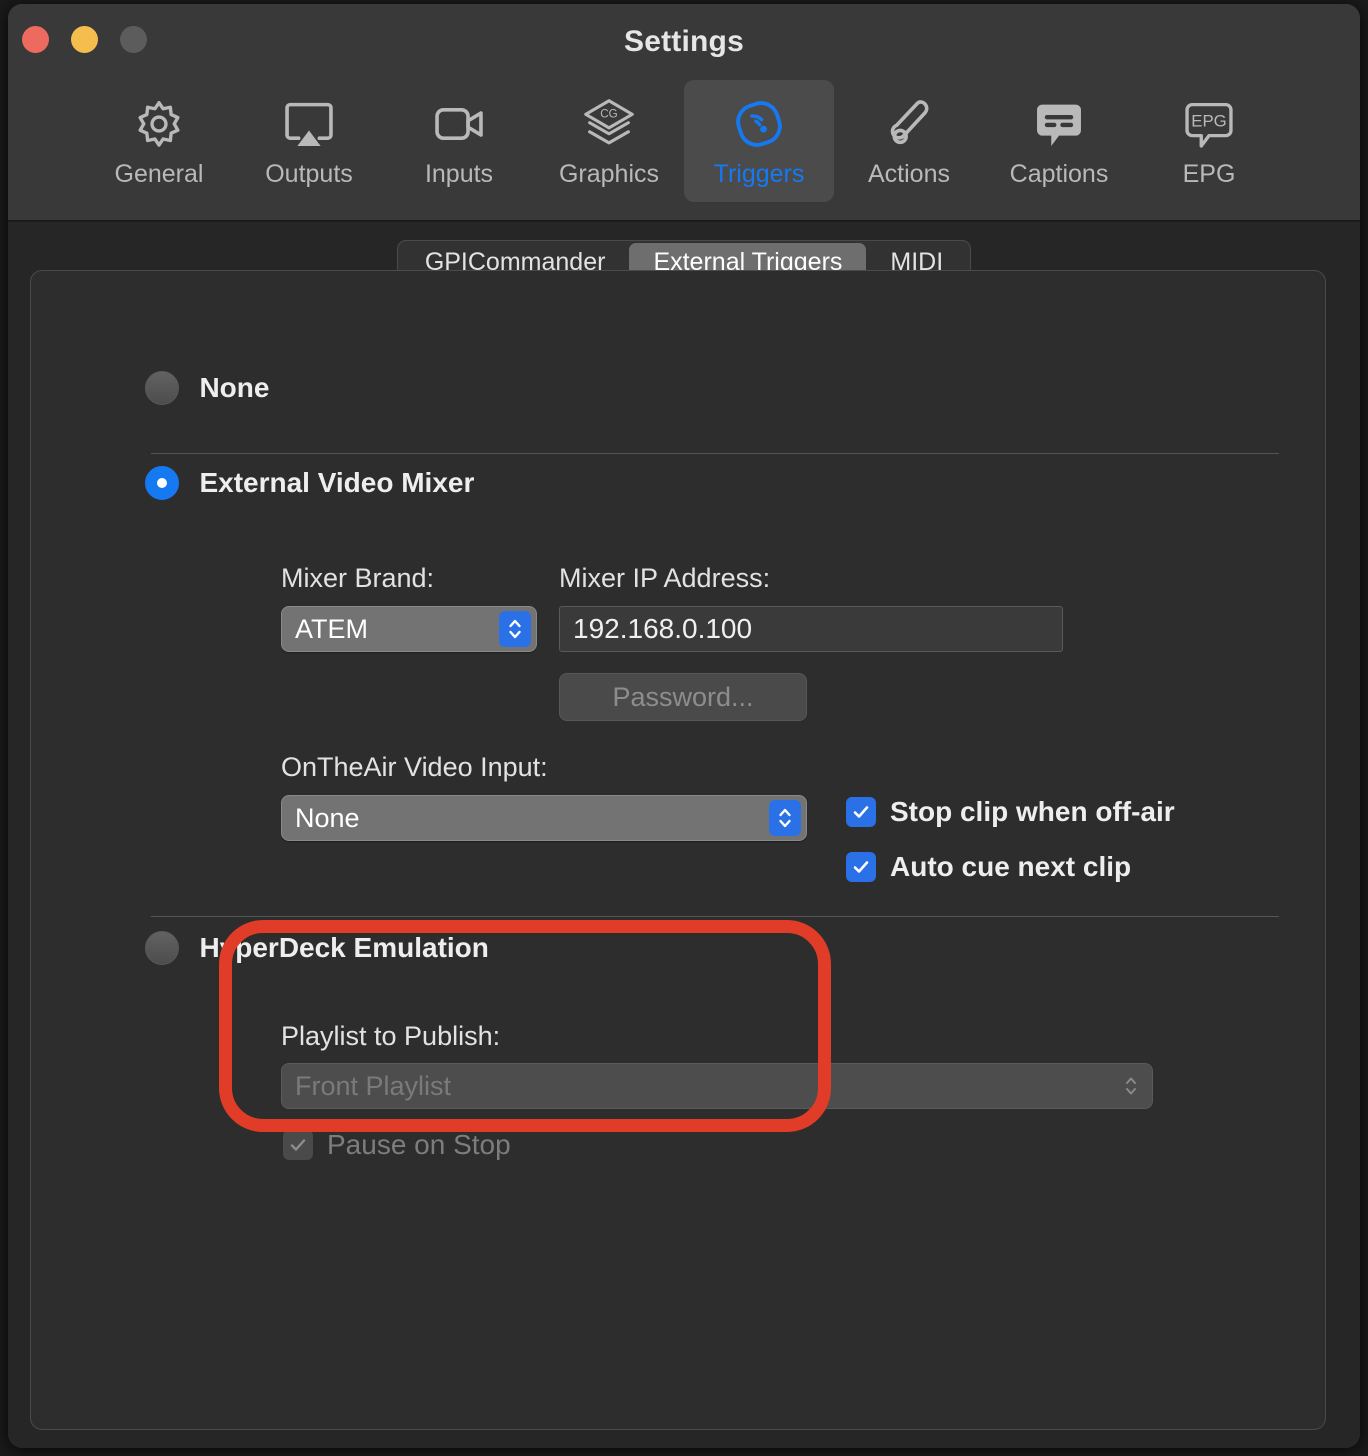 Image resolution: width=1368 pixels, height=1456 pixels. I want to click on toolbar-item-epg: EPG EPG, so click(1209, 141).